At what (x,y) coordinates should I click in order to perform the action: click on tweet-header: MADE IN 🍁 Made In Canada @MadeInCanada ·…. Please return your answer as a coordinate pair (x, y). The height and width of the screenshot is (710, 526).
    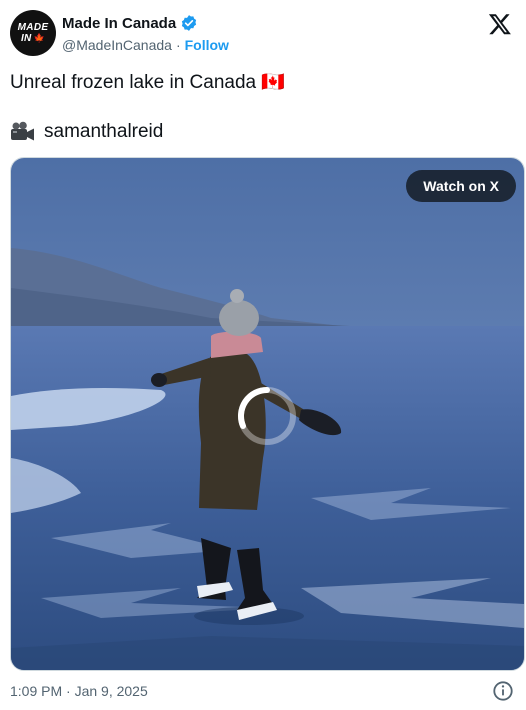
    Looking at the image, I should click on (263, 35).